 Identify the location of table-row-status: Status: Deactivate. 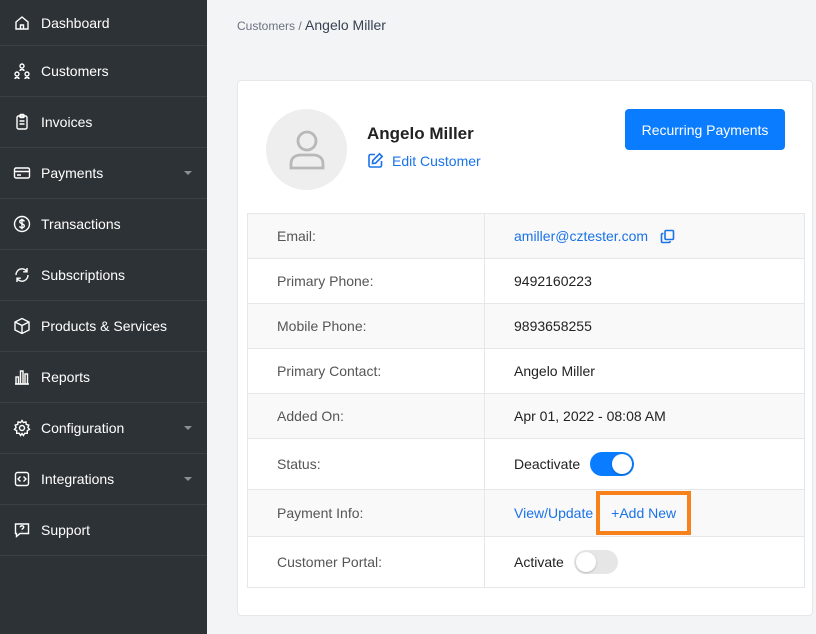
(526, 464).